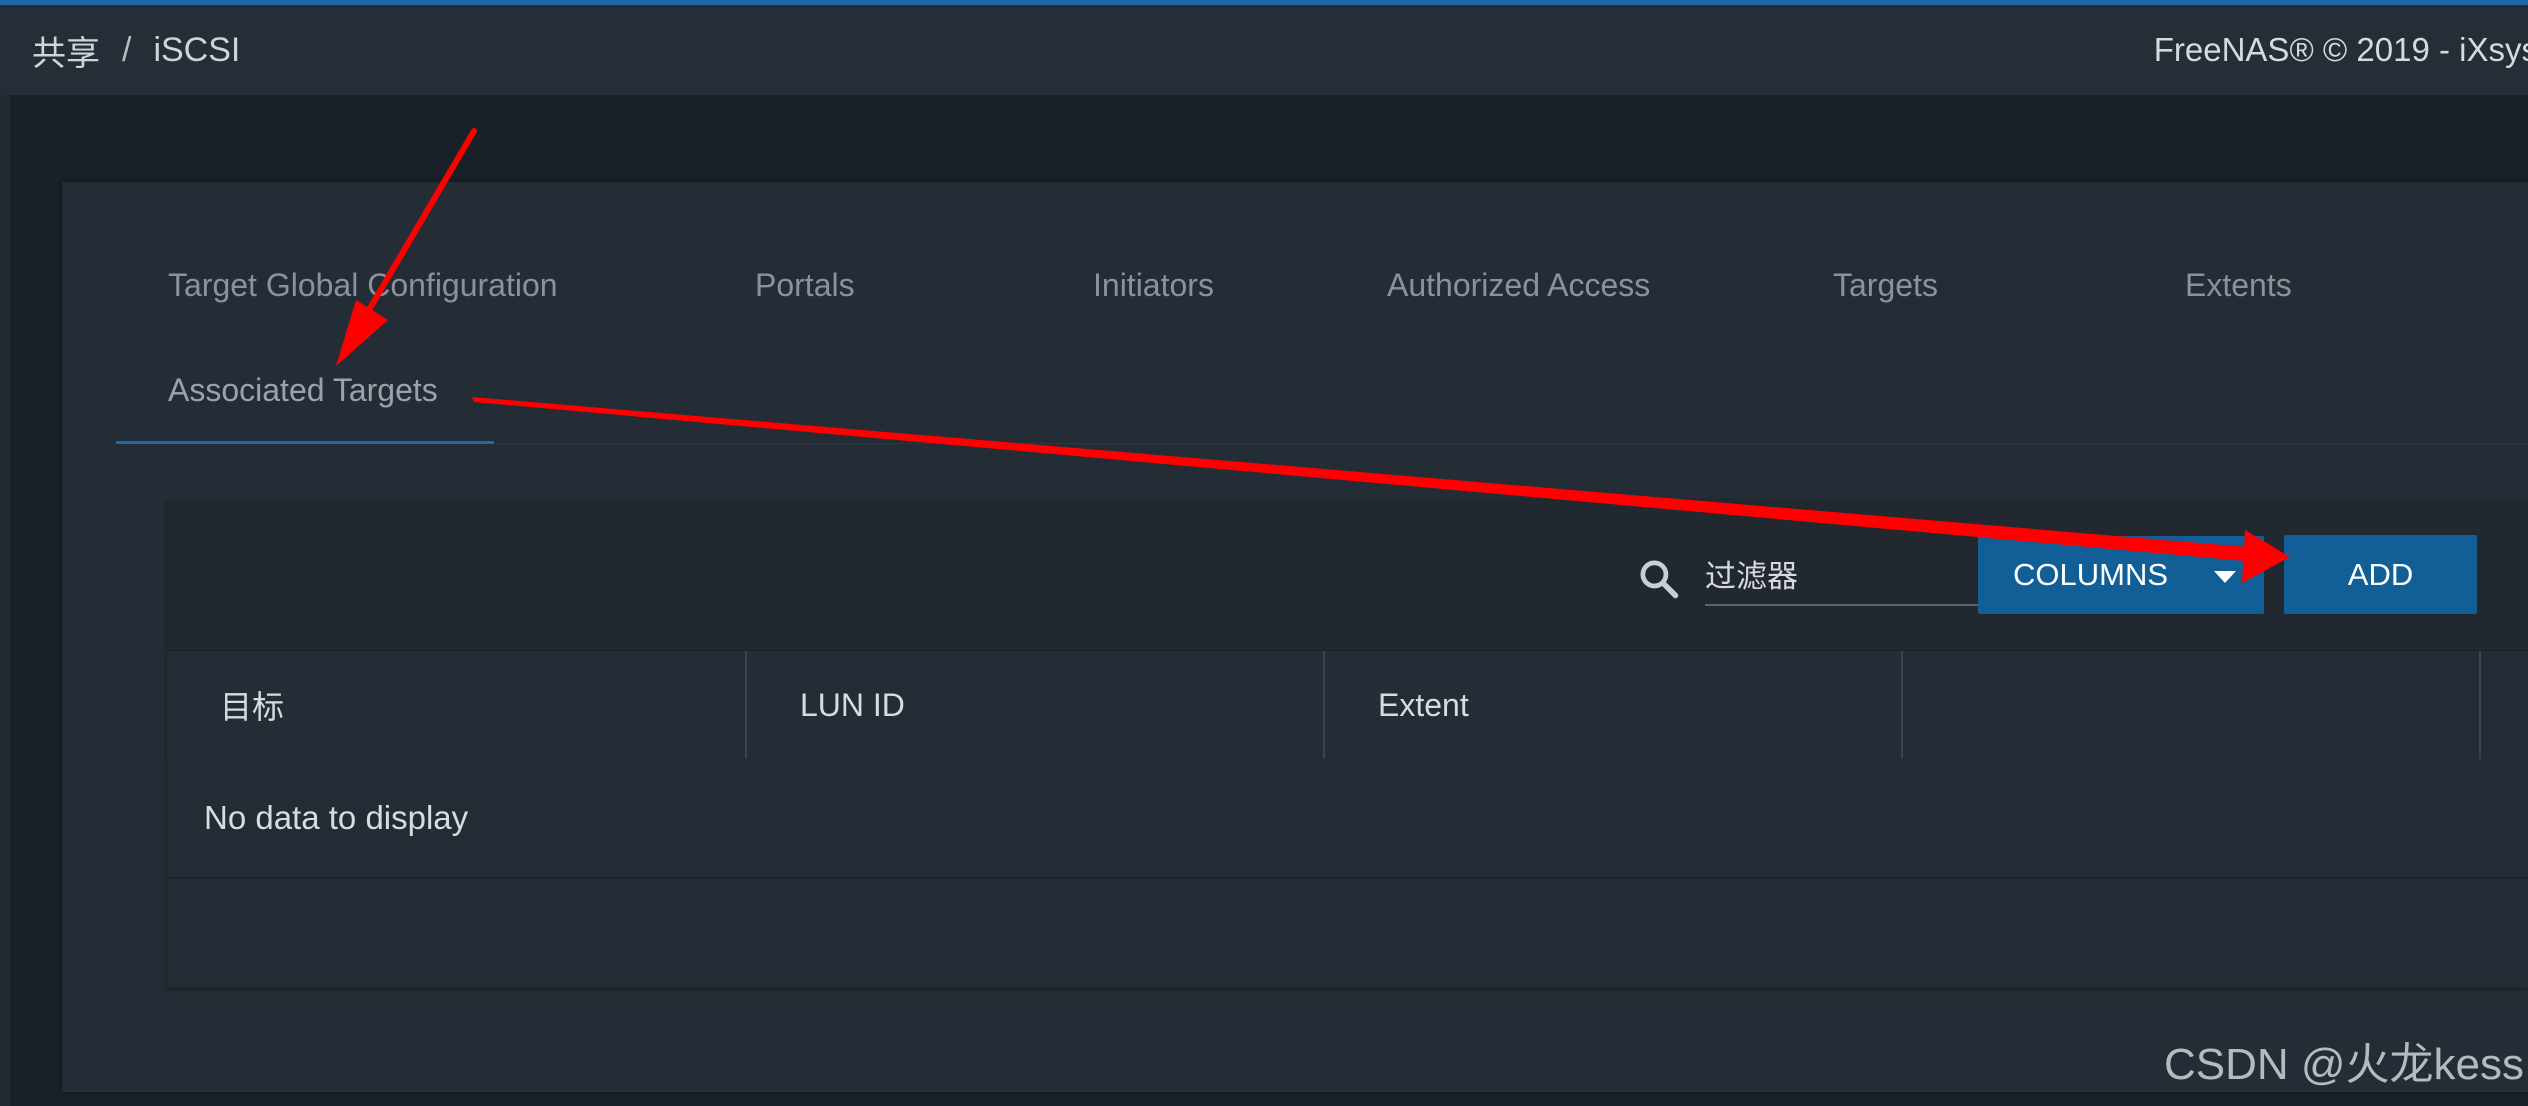 The image size is (2528, 1106). Describe the element at coordinates (1613, 705) in the screenshot. I see `column-header-extent: Extent` at that location.